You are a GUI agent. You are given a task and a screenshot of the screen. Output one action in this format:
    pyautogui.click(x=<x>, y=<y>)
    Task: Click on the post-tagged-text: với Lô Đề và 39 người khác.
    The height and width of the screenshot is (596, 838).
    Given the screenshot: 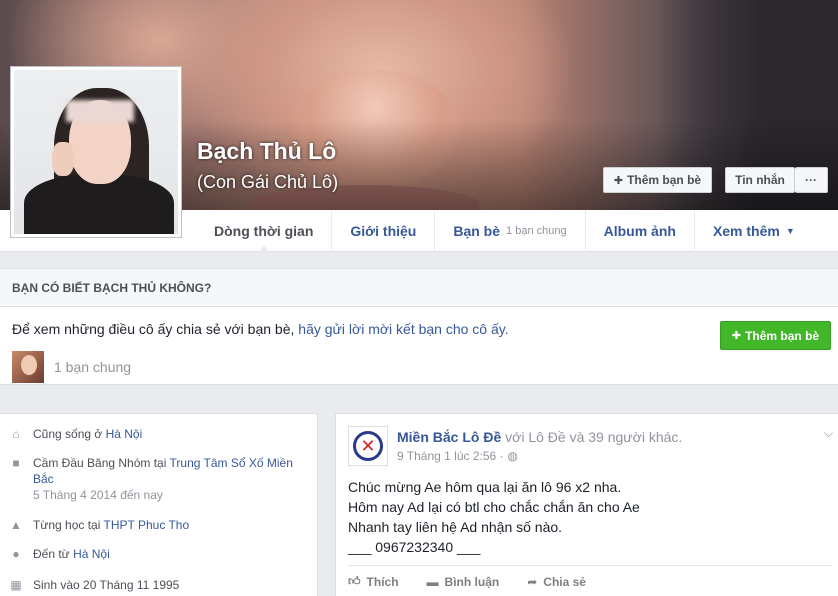 What is the action you would take?
    pyautogui.click(x=591, y=437)
    